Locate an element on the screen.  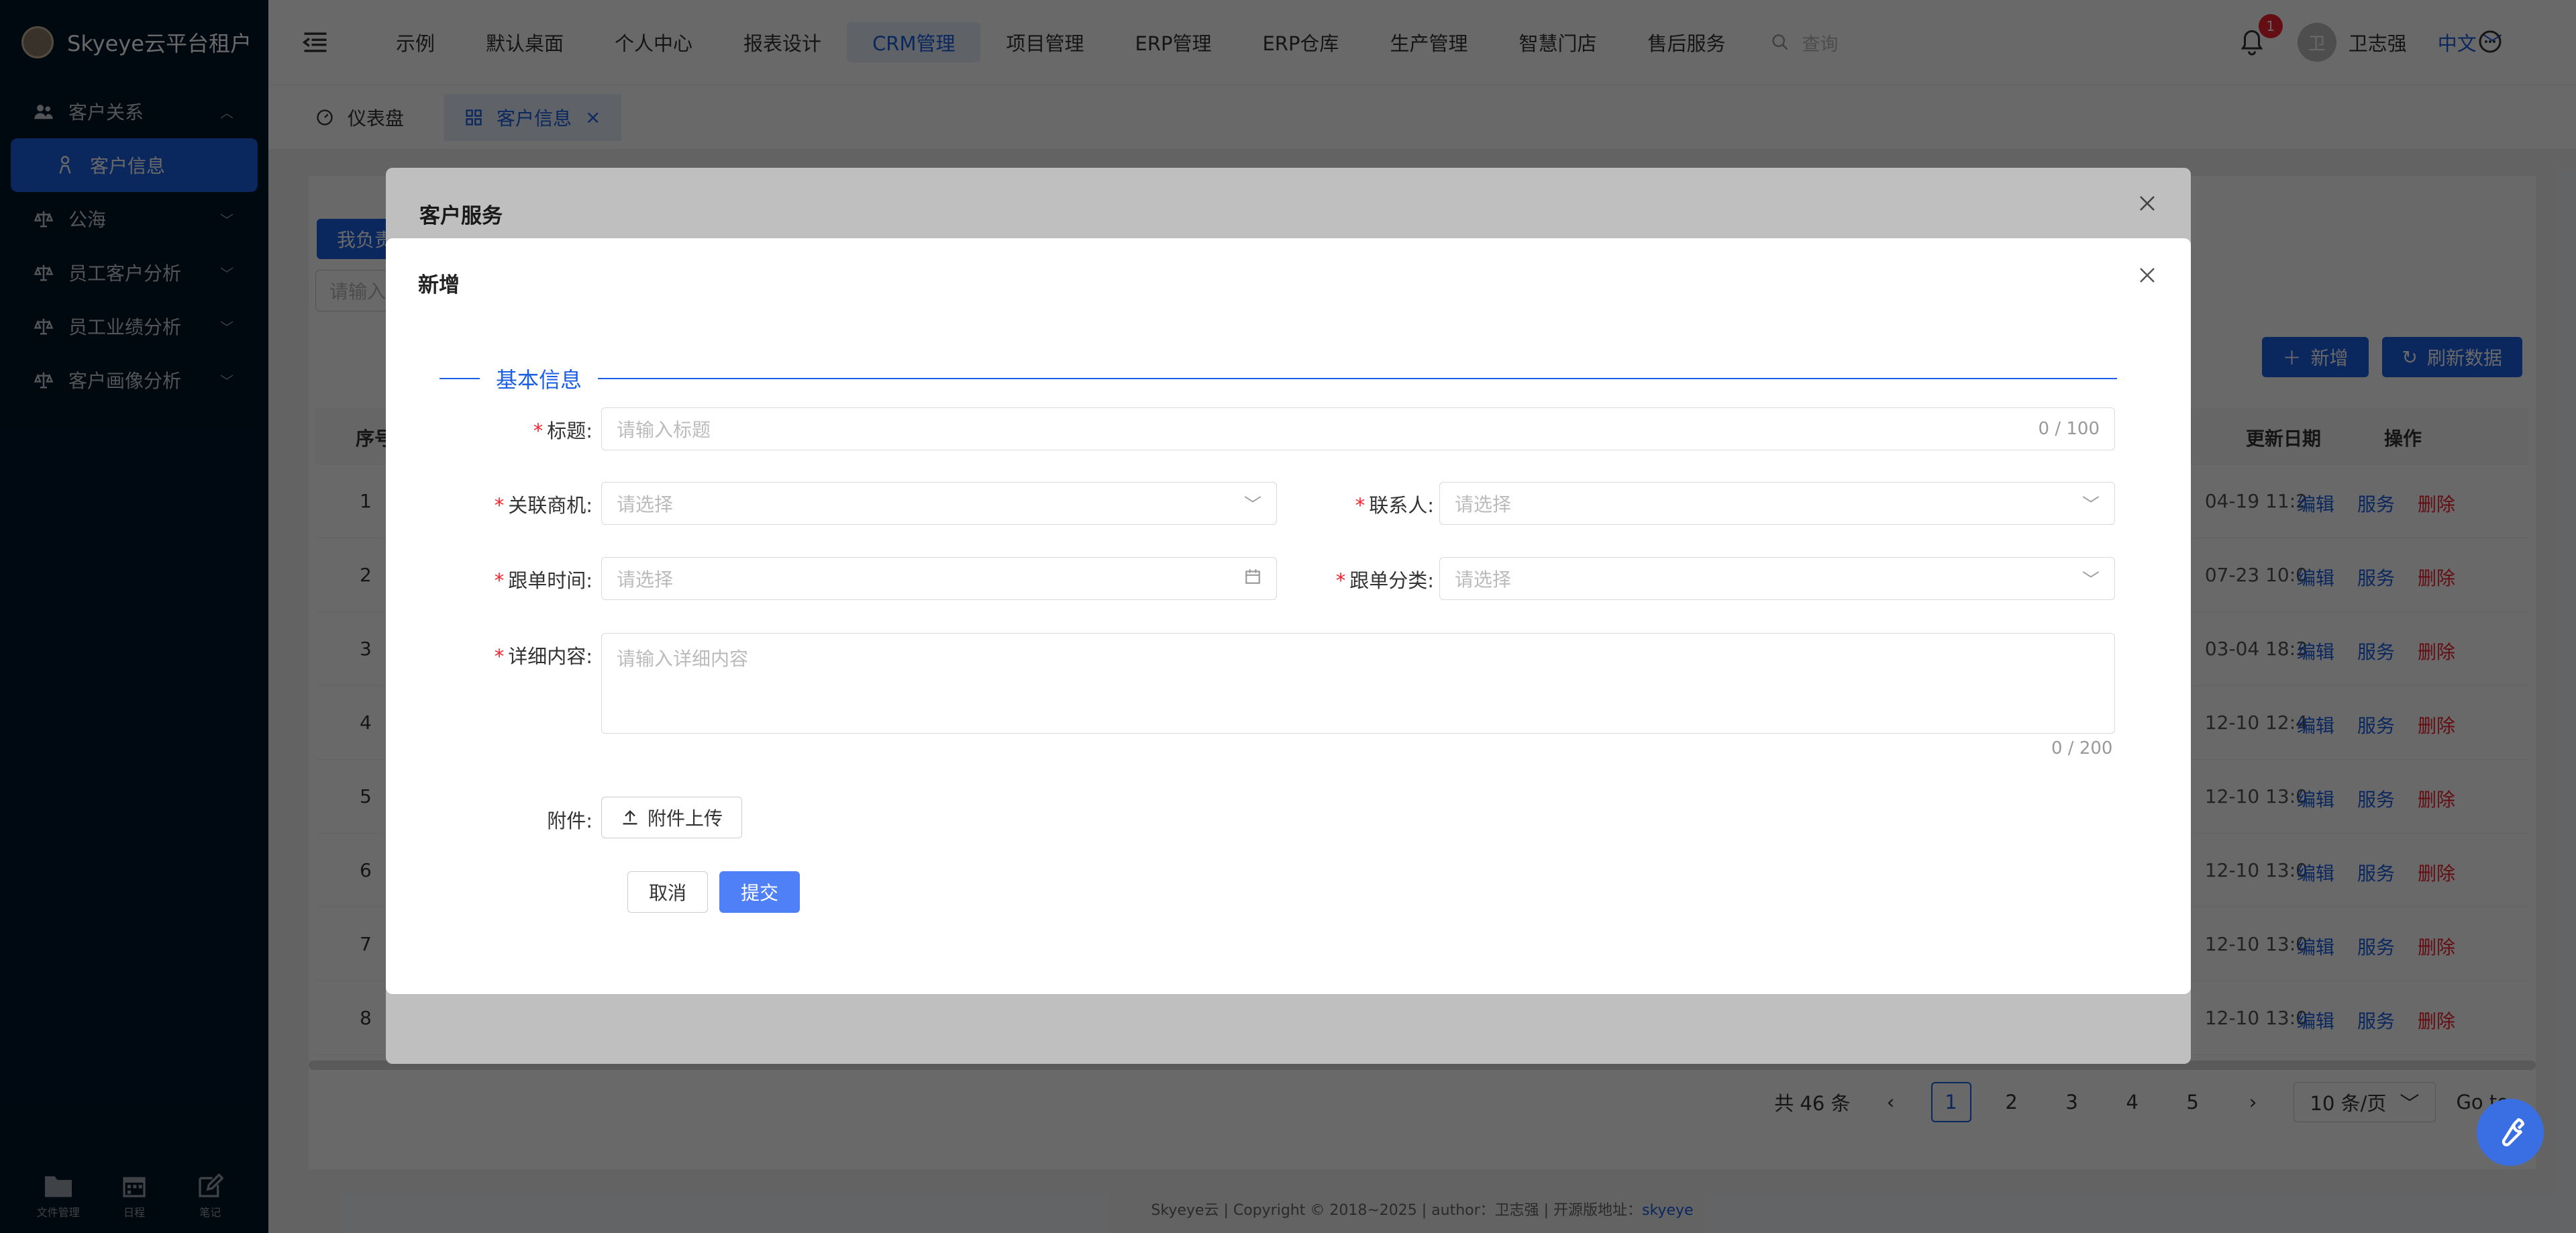
cancel-button: 取消 is located at coordinates (667, 892).